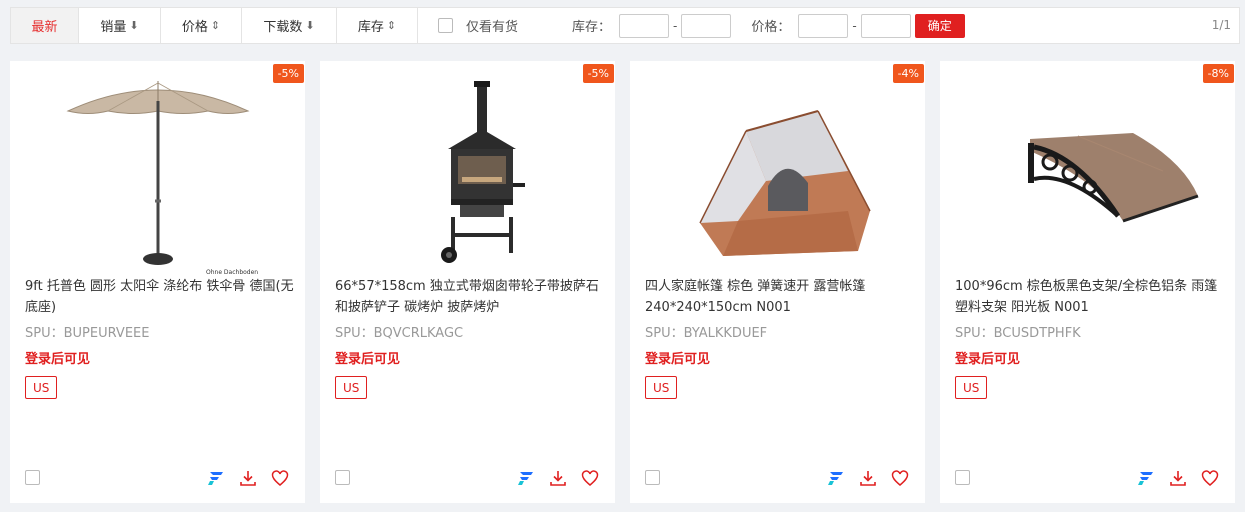  What do you see at coordinates (160, 297) in the screenshot?
I see `product-title: 9ft 托普色 圆形 太阳伞 涤纶布 铁伞骨 德国(无底座)` at bounding box center [160, 297].